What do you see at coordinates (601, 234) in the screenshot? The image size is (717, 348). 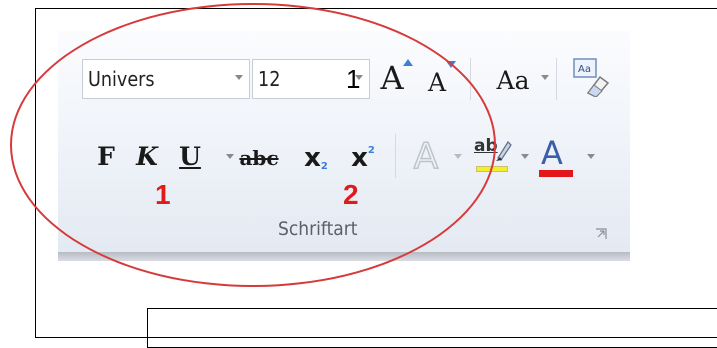 I see `dialog-launcher-icon` at bounding box center [601, 234].